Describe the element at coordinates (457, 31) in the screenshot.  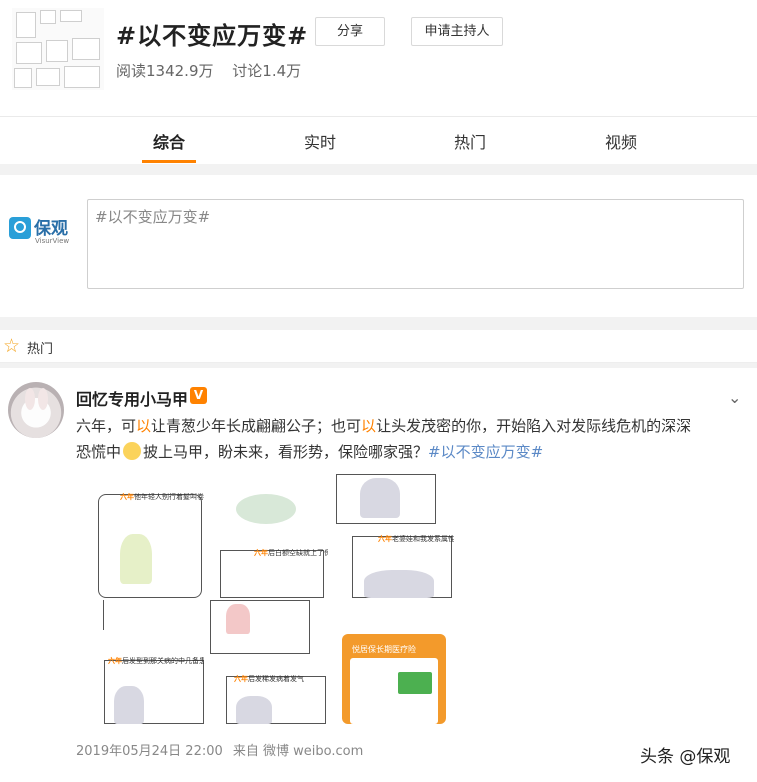
I see `apply-host-button: 申请主持人` at that location.